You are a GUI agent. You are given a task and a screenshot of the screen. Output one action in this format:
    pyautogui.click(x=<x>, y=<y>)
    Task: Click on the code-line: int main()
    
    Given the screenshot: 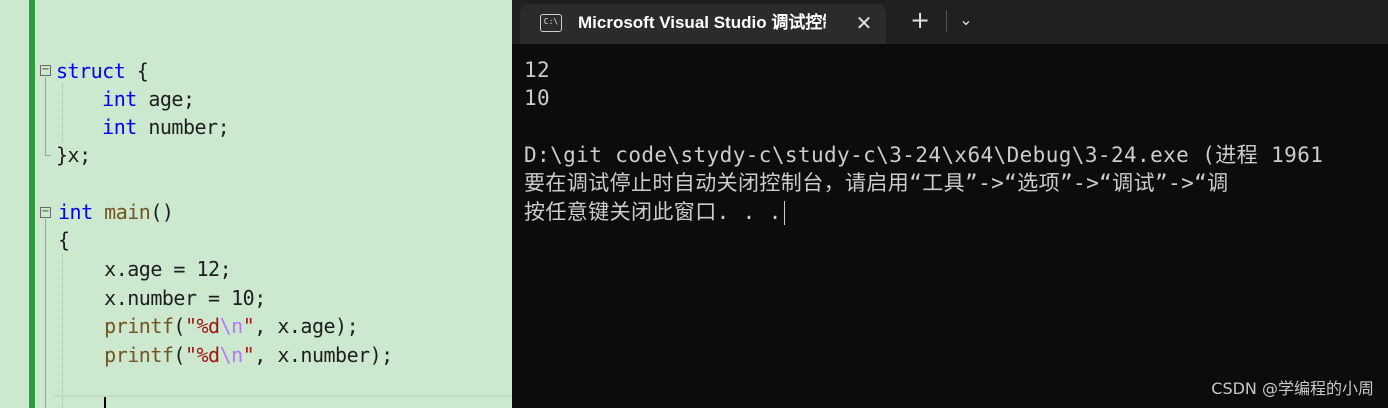 What is the action you would take?
    pyautogui.click(x=116, y=212)
    